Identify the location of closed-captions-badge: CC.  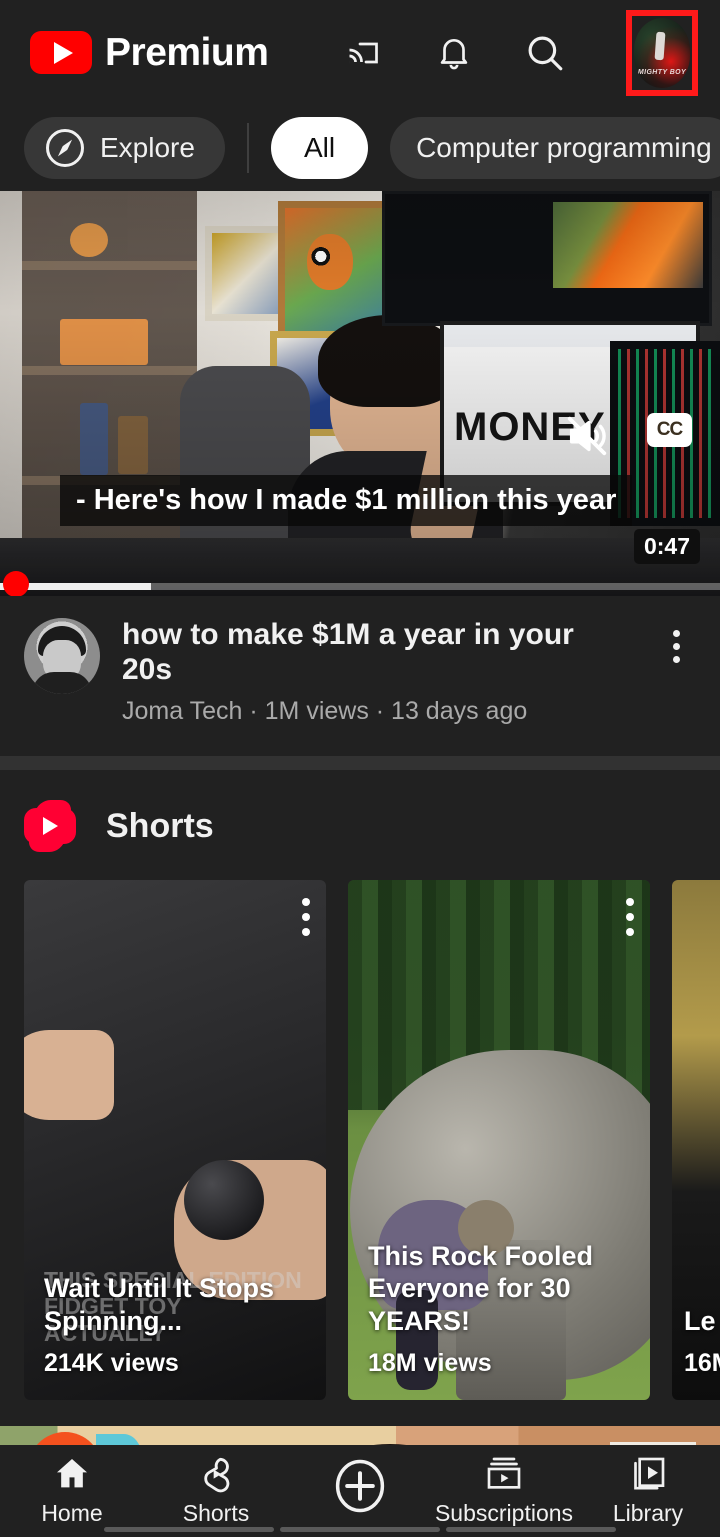
(669, 430).